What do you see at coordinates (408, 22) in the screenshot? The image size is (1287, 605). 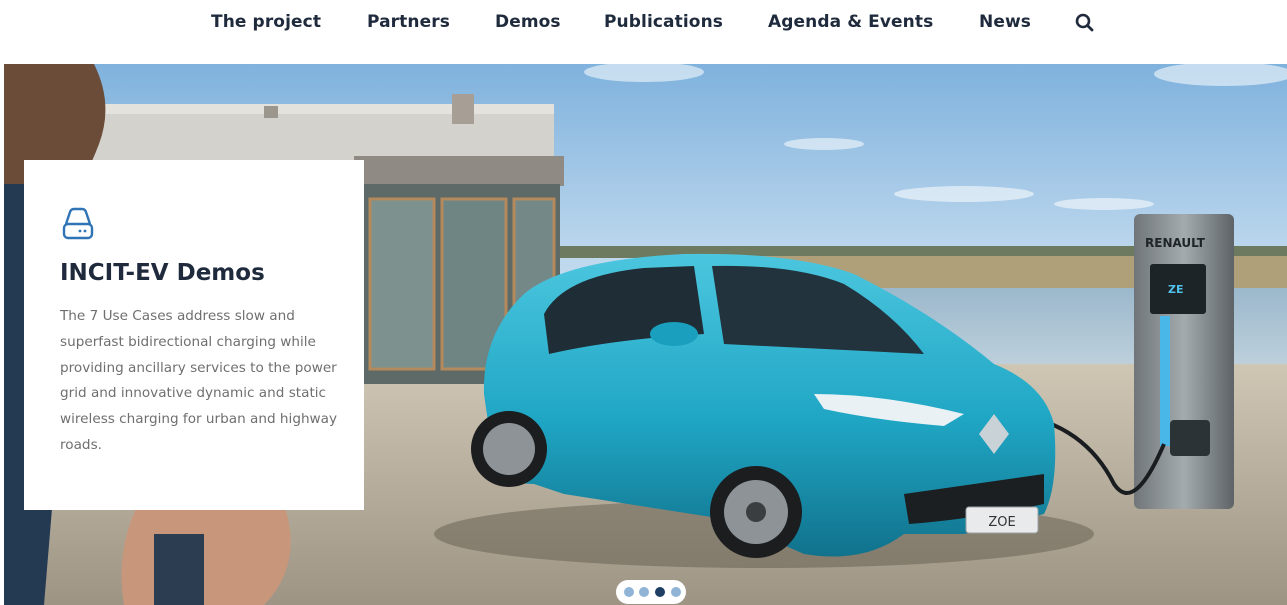 I see `nav-item-partners: Partners` at bounding box center [408, 22].